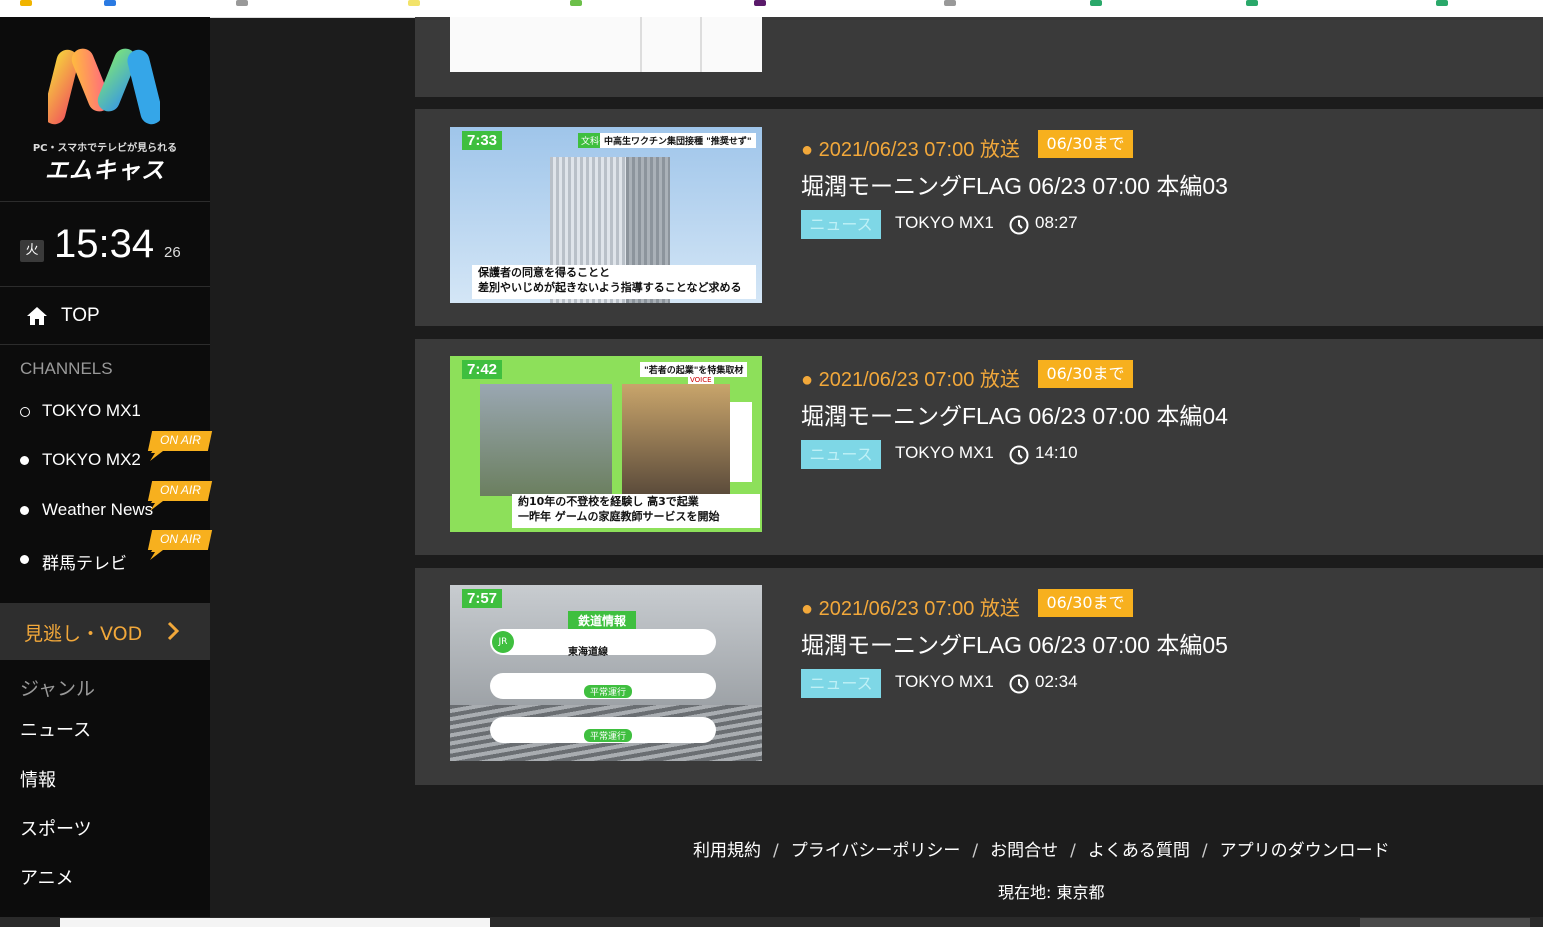  Describe the element at coordinates (1014, 643) in the screenshot. I see `program-title: 堀潤モーニングFLAG 06/23 07:00 本編05` at that location.